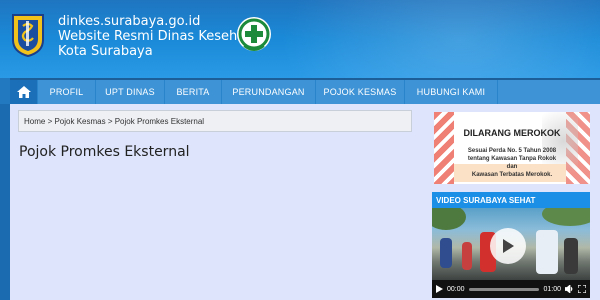 The image size is (600, 300). I want to click on nav-home-button, so click(24, 92).